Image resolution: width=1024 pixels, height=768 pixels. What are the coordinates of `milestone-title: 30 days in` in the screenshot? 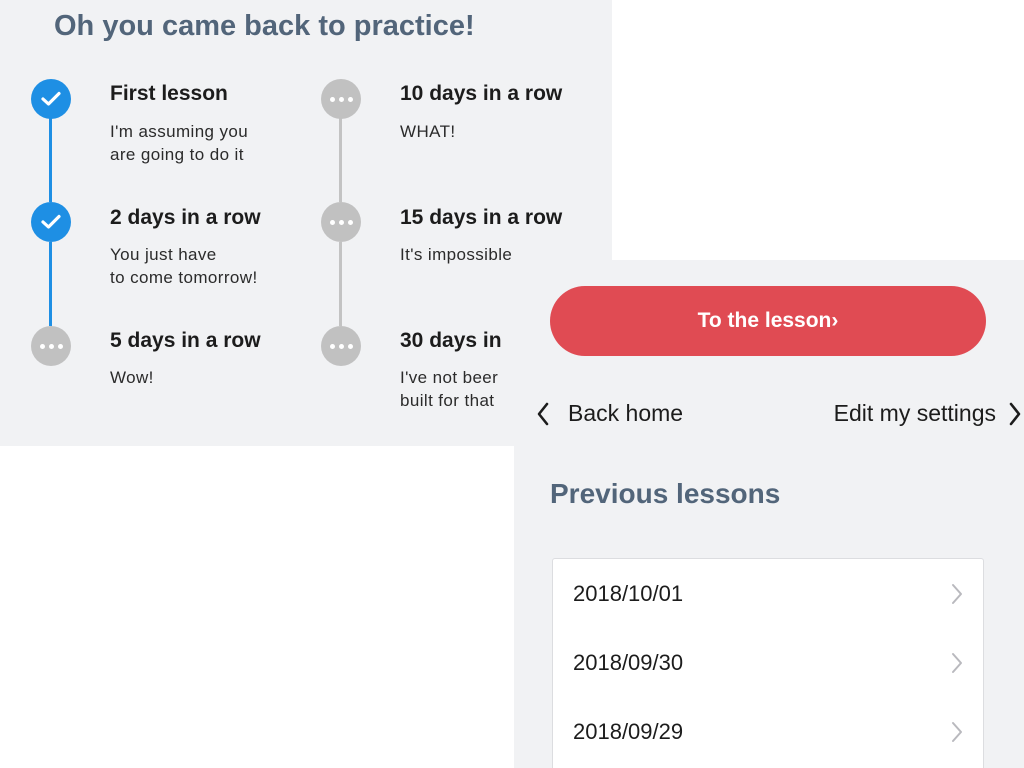 It's located at (451, 340).